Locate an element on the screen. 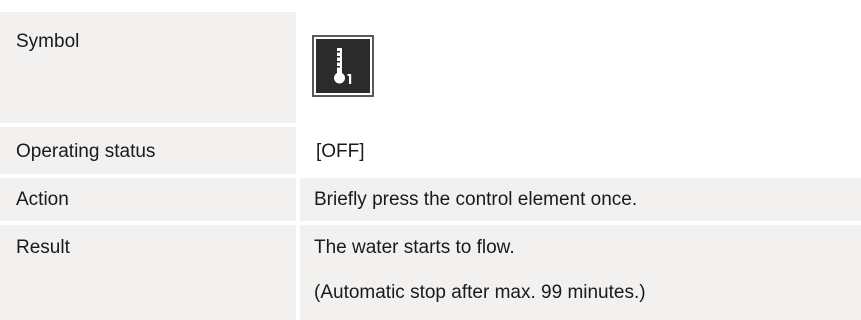  row-label: Result is located at coordinates (43, 247).